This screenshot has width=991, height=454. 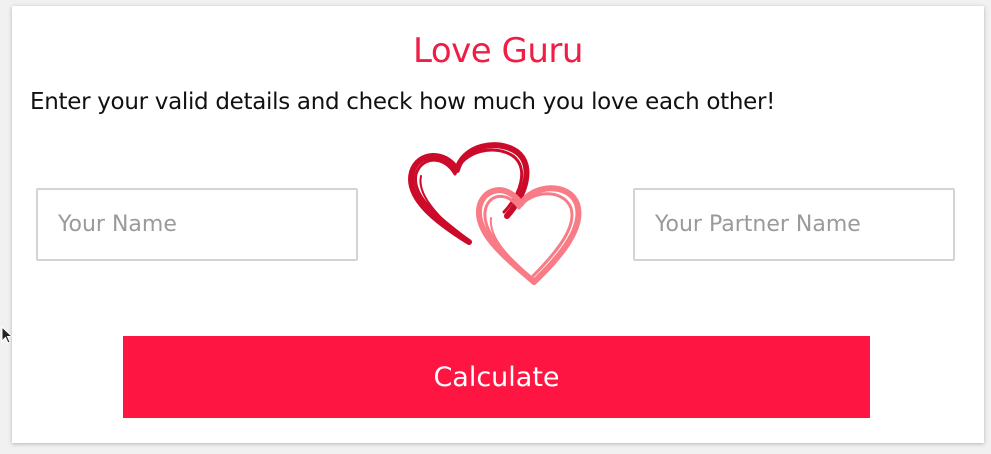 What do you see at coordinates (496, 377) in the screenshot?
I see `calculate-button: Calculate` at bounding box center [496, 377].